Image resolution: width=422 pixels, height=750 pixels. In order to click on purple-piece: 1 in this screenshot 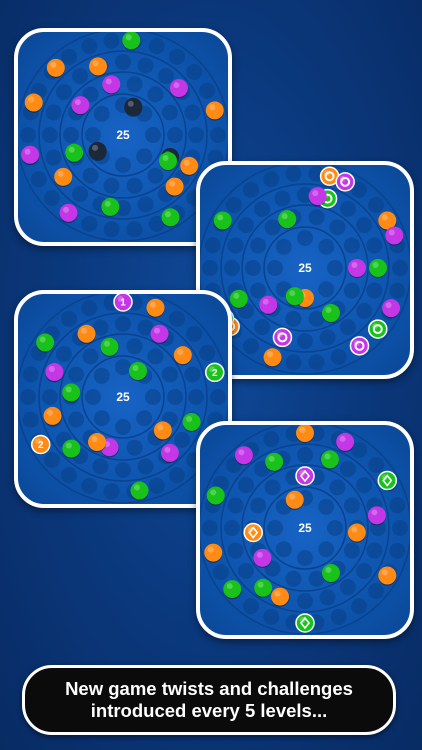, I will do `click(123, 303)`.